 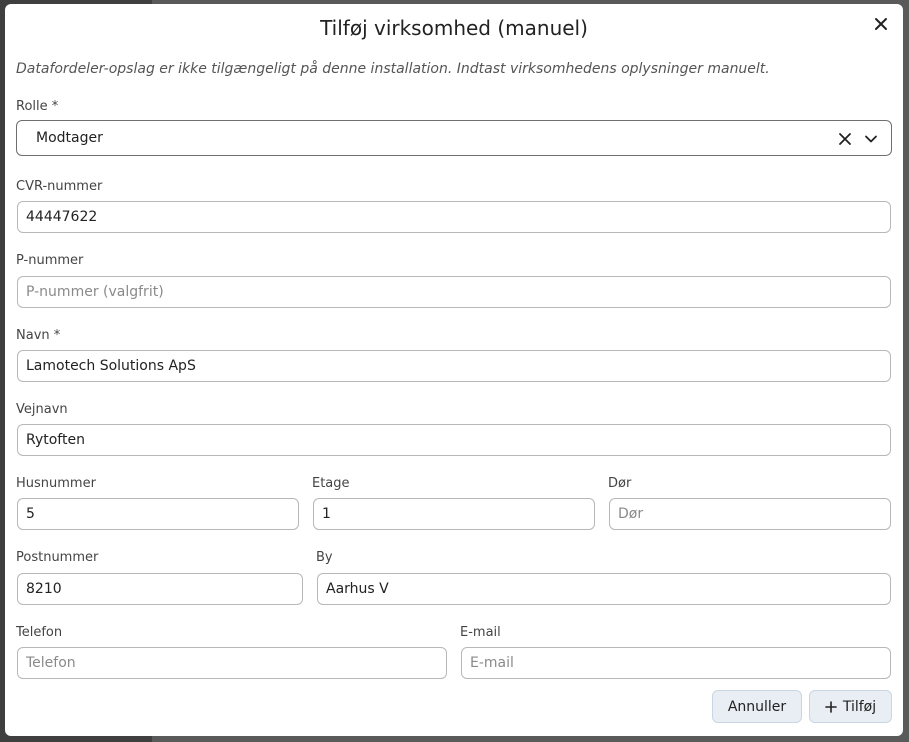 I want to click on close-button, so click(x=881, y=24).